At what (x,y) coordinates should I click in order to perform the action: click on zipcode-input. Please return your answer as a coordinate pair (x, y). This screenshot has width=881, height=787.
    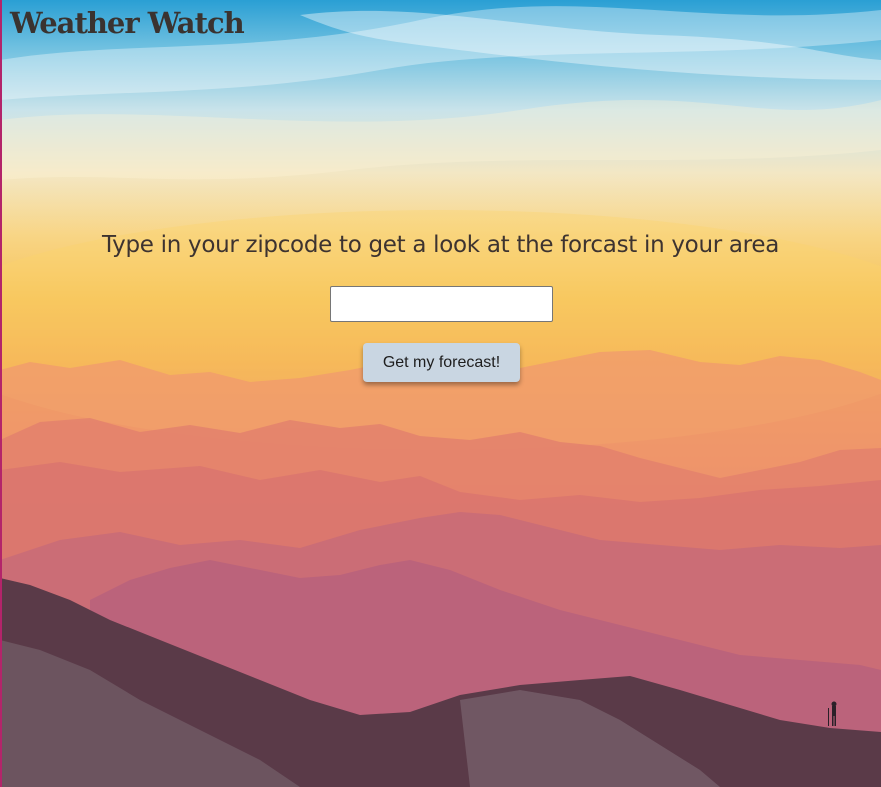
    Looking at the image, I should click on (441, 304).